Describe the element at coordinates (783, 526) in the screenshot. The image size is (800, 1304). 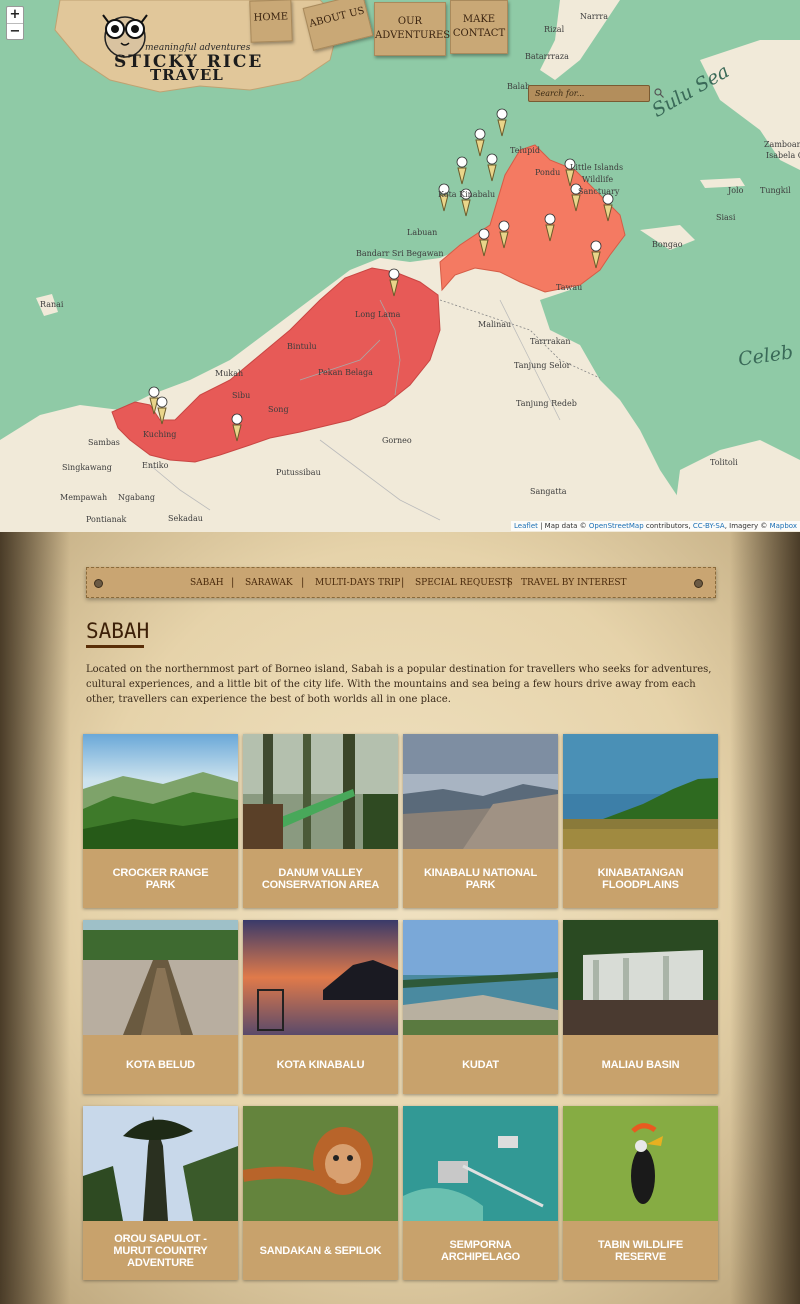
I see `mapbox-link: Mapbox` at that location.